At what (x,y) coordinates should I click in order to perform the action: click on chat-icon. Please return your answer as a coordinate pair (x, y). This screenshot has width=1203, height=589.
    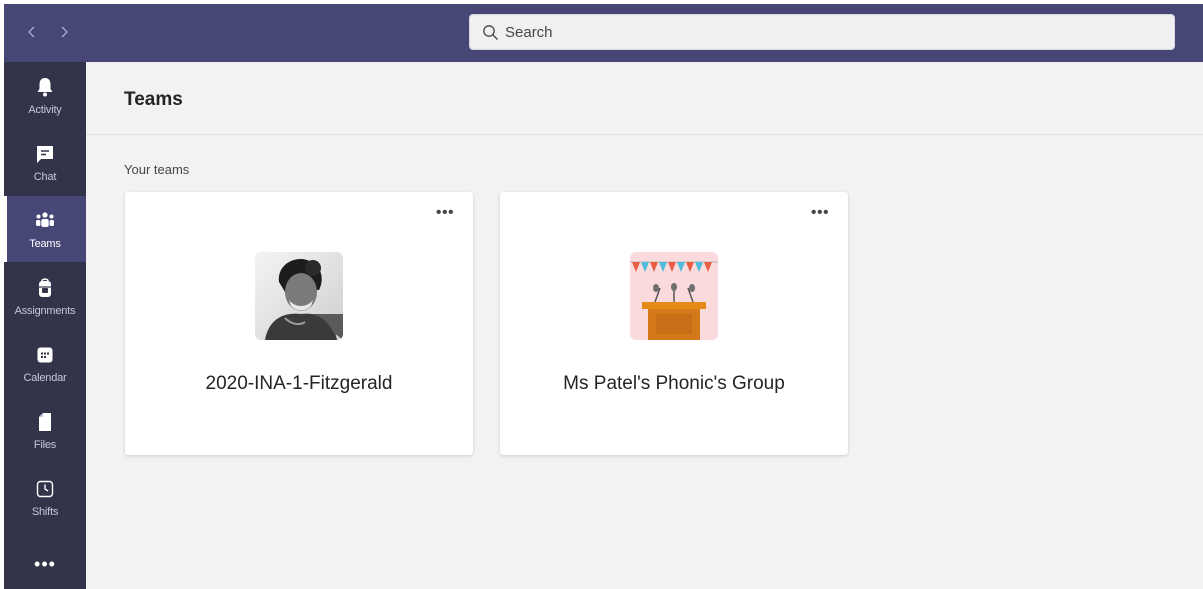
    Looking at the image, I should click on (45, 154).